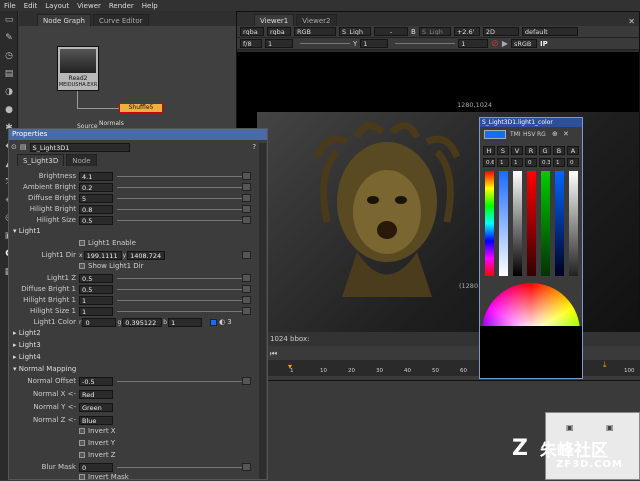  I want to click on blur-mask-slider, so click(182, 467).